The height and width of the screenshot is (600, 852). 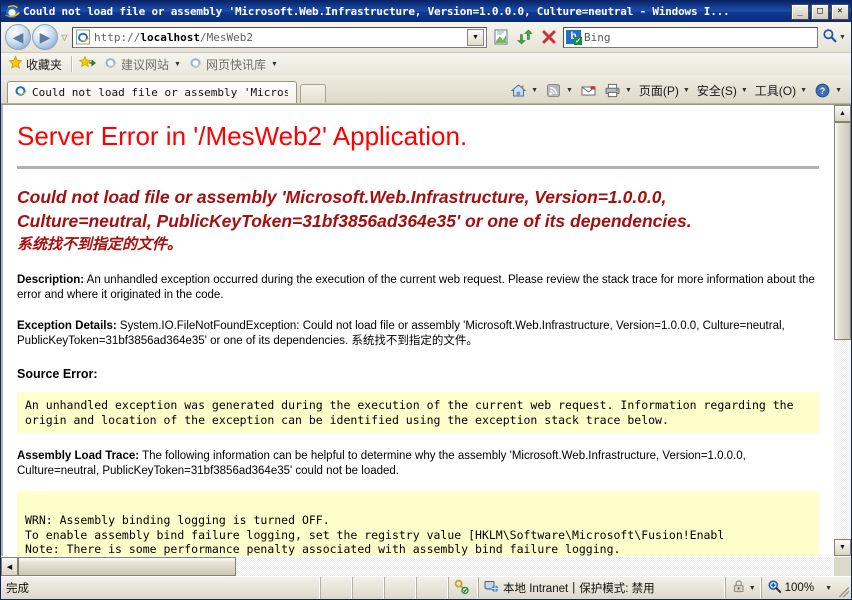 I want to click on command-feeds-button: ▼, so click(x=559, y=90).